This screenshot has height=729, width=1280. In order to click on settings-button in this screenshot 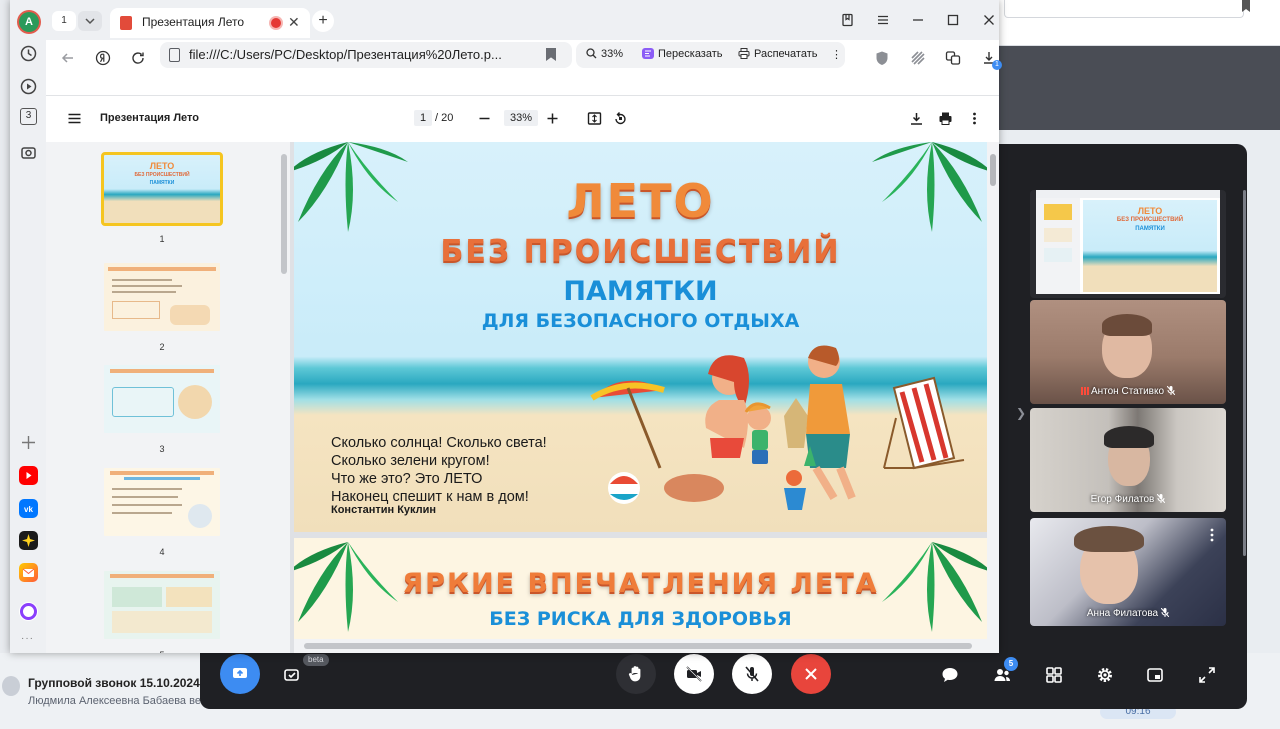, I will do `click(1105, 675)`.